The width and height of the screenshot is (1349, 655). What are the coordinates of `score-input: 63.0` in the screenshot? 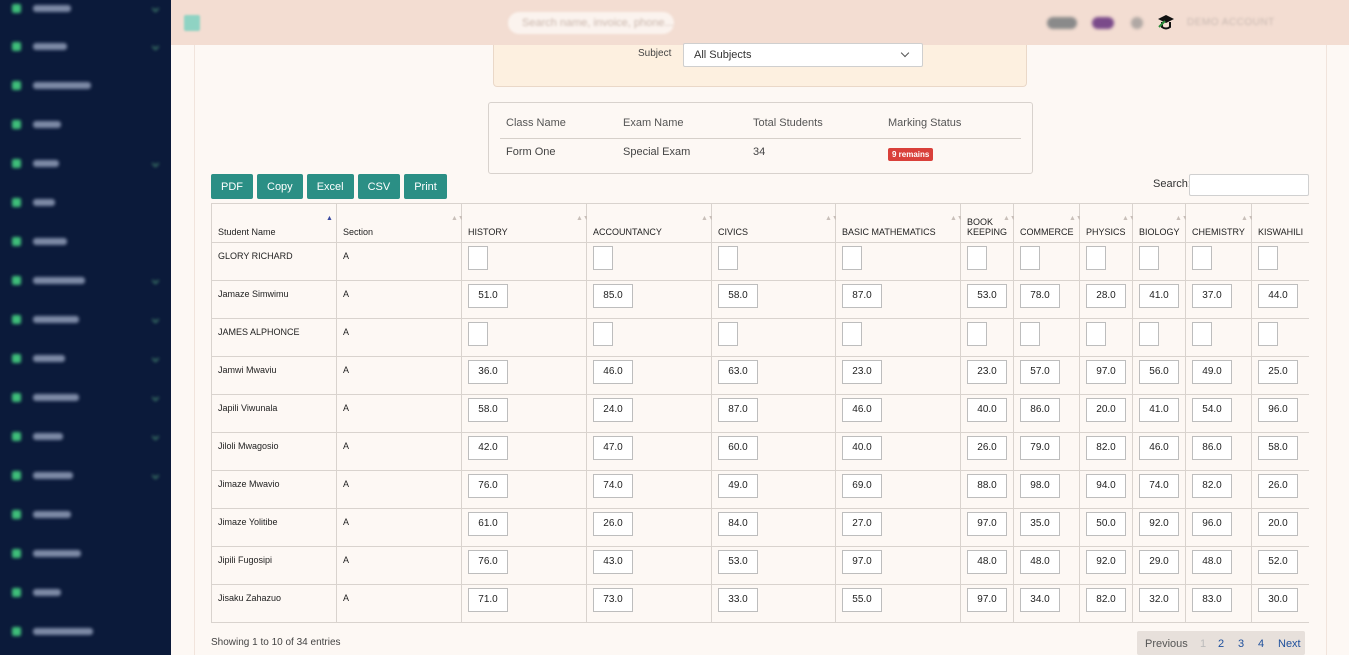 It's located at (738, 372).